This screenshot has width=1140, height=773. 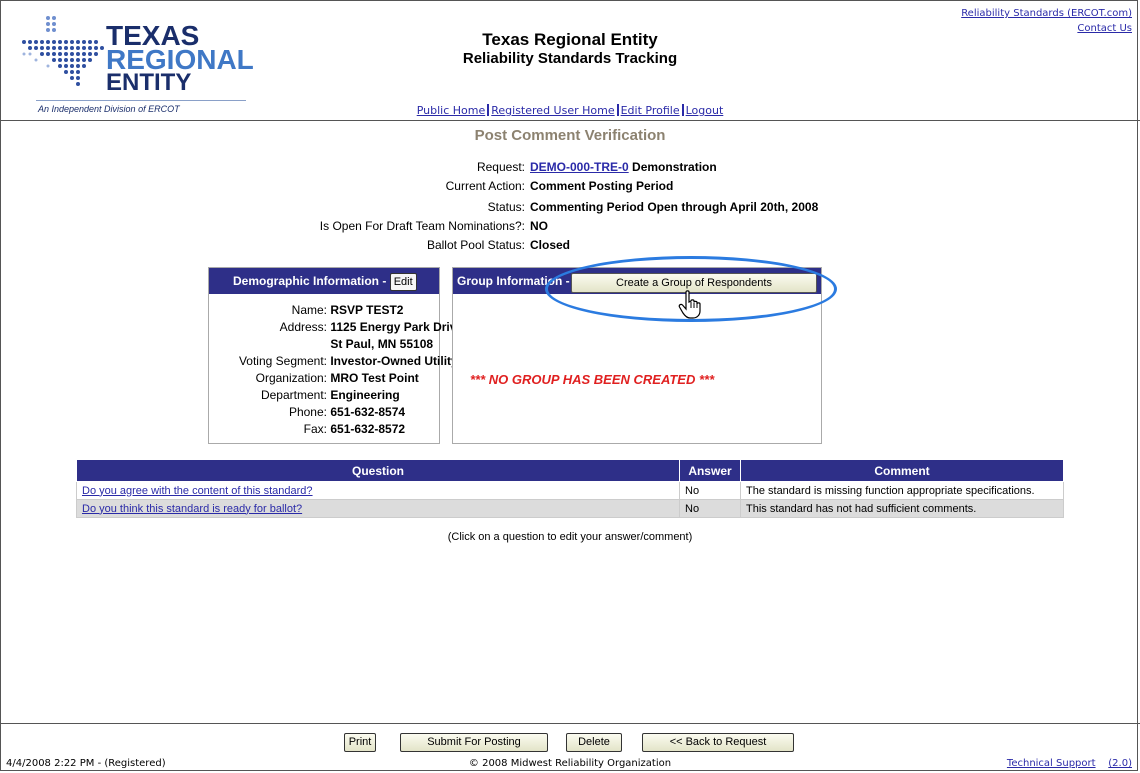 What do you see at coordinates (570, 763) in the screenshot?
I see `copyright-text: © 2008 Midwest Reliability Organization` at bounding box center [570, 763].